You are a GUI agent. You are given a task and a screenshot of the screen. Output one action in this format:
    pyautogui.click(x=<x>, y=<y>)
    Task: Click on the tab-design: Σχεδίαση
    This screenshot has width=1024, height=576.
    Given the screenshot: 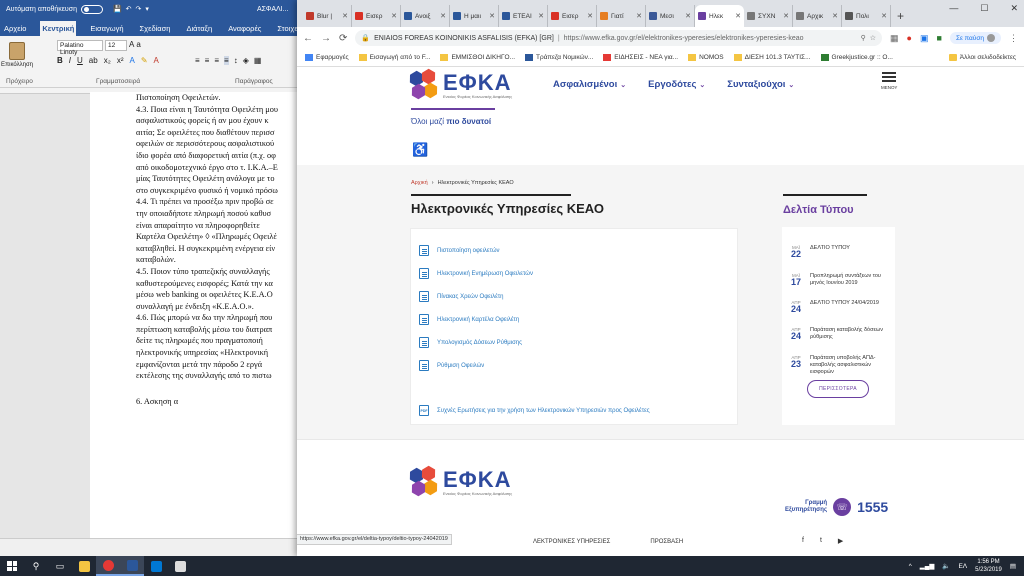 What is the action you would take?
    pyautogui.click(x=155, y=28)
    